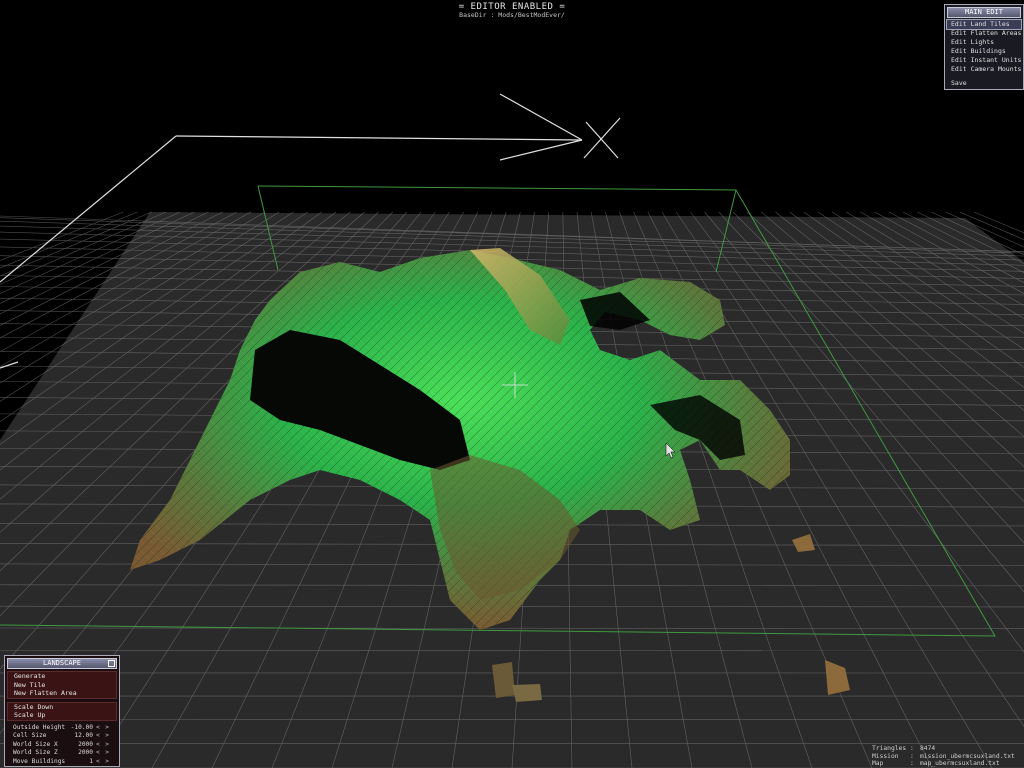 Image resolution: width=1024 pixels, height=768 pixels. I want to click on param-cell-size: Cell Size 12.00 < >, so click(62, 736).